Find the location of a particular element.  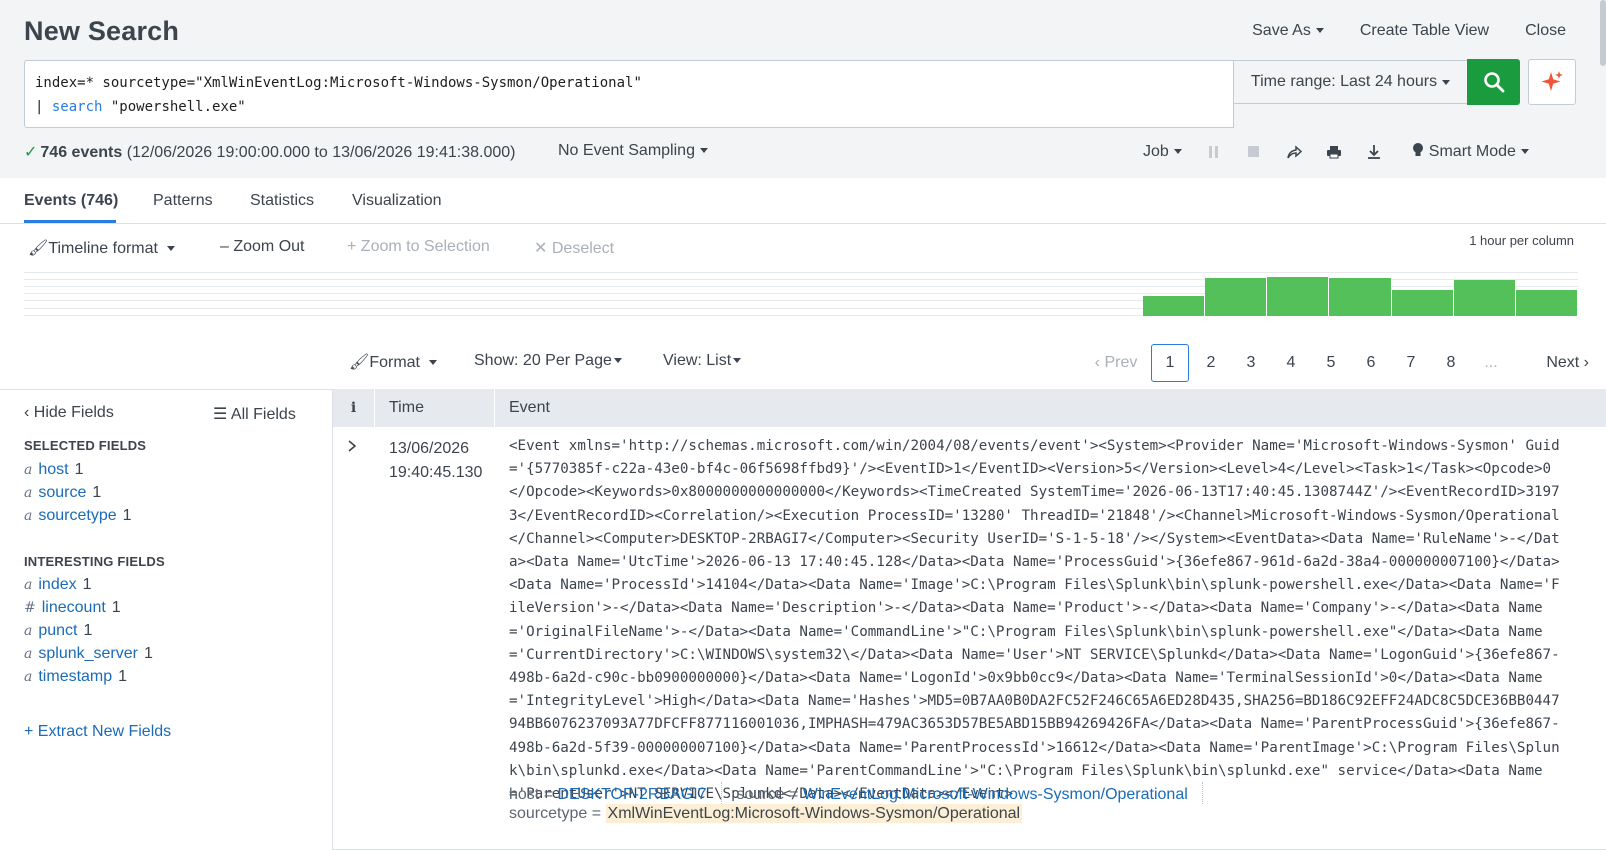

zoom-to-selection-button: + Zoom to Selection is located at coordinates (418, 247).